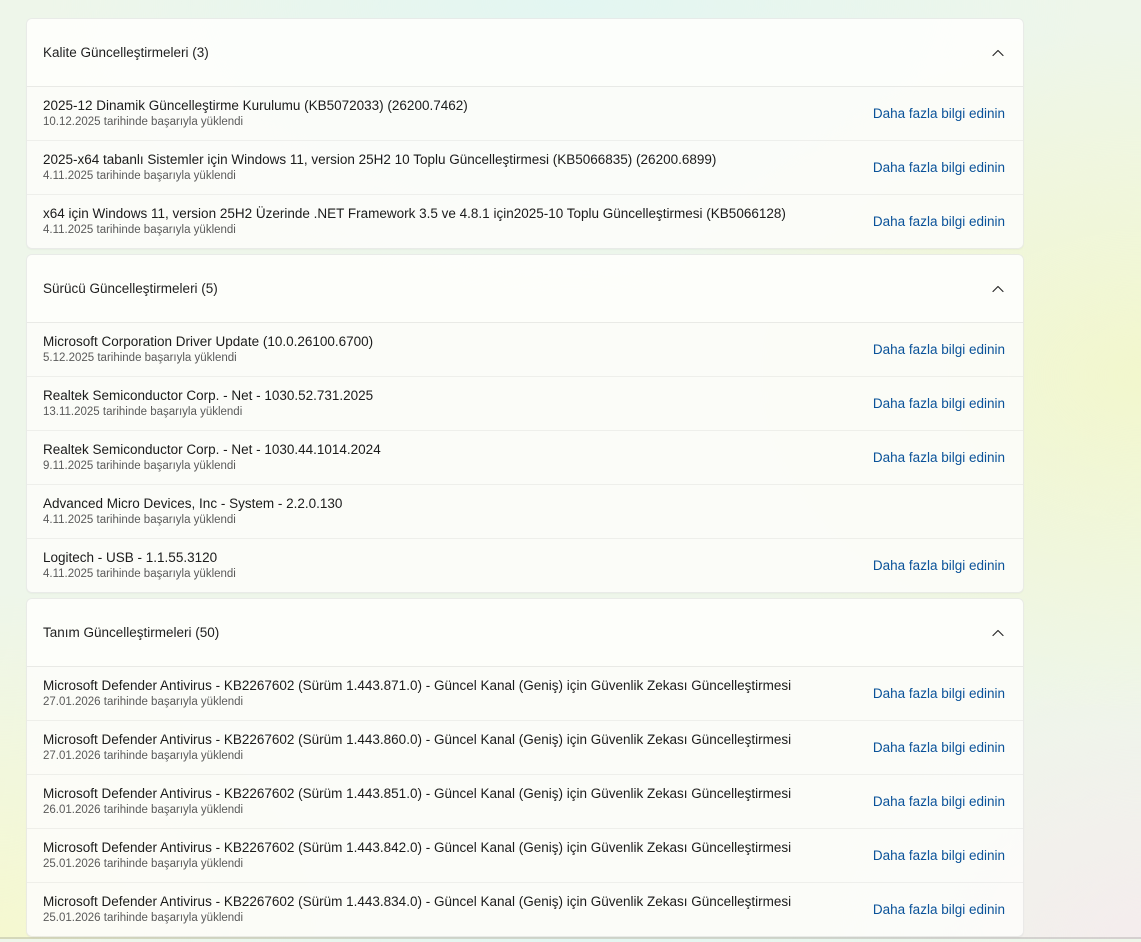  What do you see at coordinates (131, 632) in the screenshot?
I see `section-title: Tanım Güncelleştirmeleri (50)` at bounding box center [131, 632].